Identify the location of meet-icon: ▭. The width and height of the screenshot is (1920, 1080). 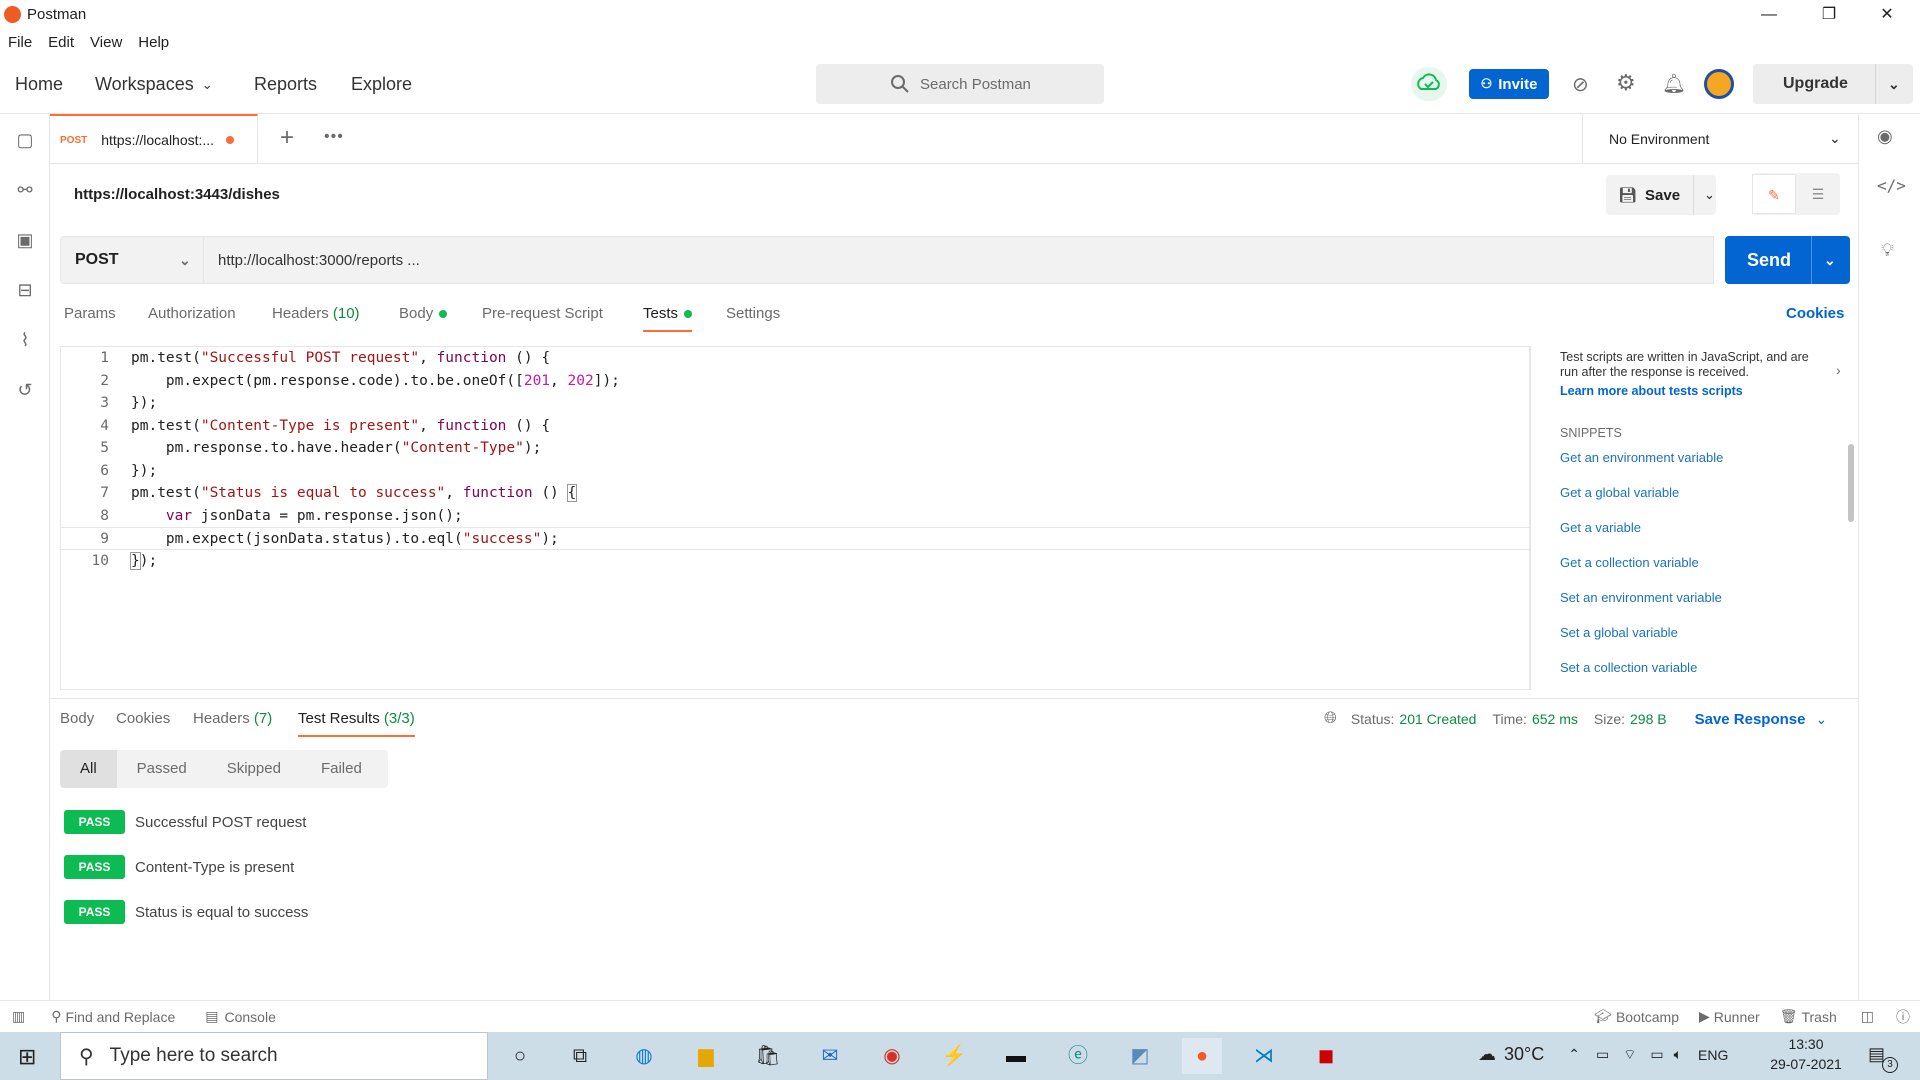
(1602, 1054).